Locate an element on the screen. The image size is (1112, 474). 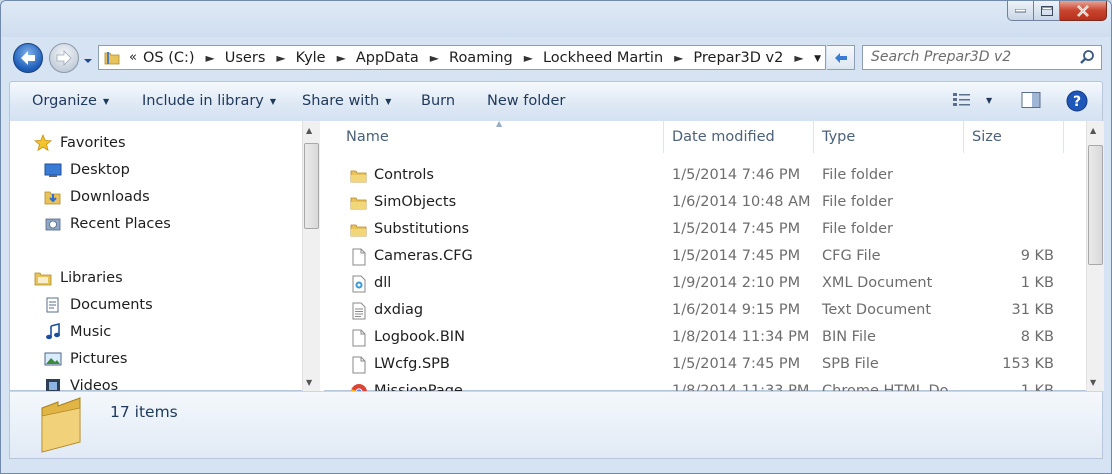
window-buttons is located at coordinates (1057, 11).